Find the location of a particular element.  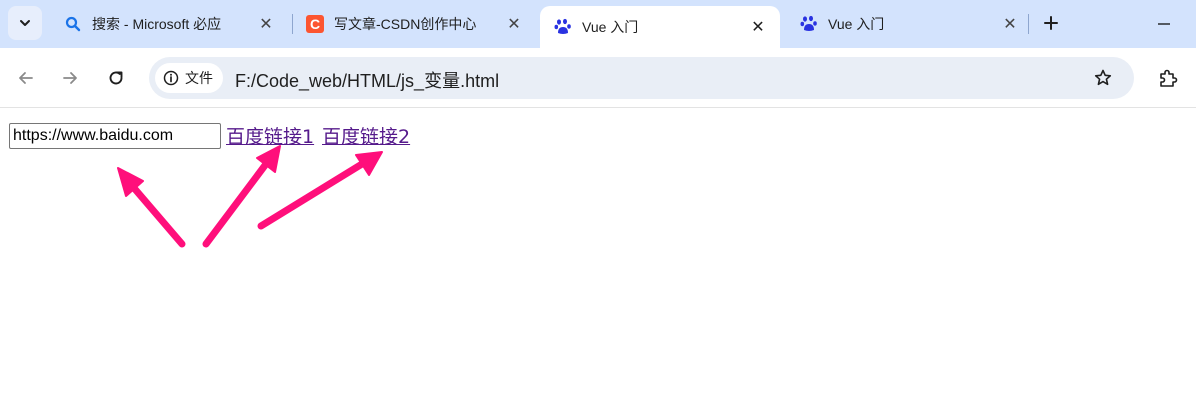

info-icon is located at coordinates (171, 78).